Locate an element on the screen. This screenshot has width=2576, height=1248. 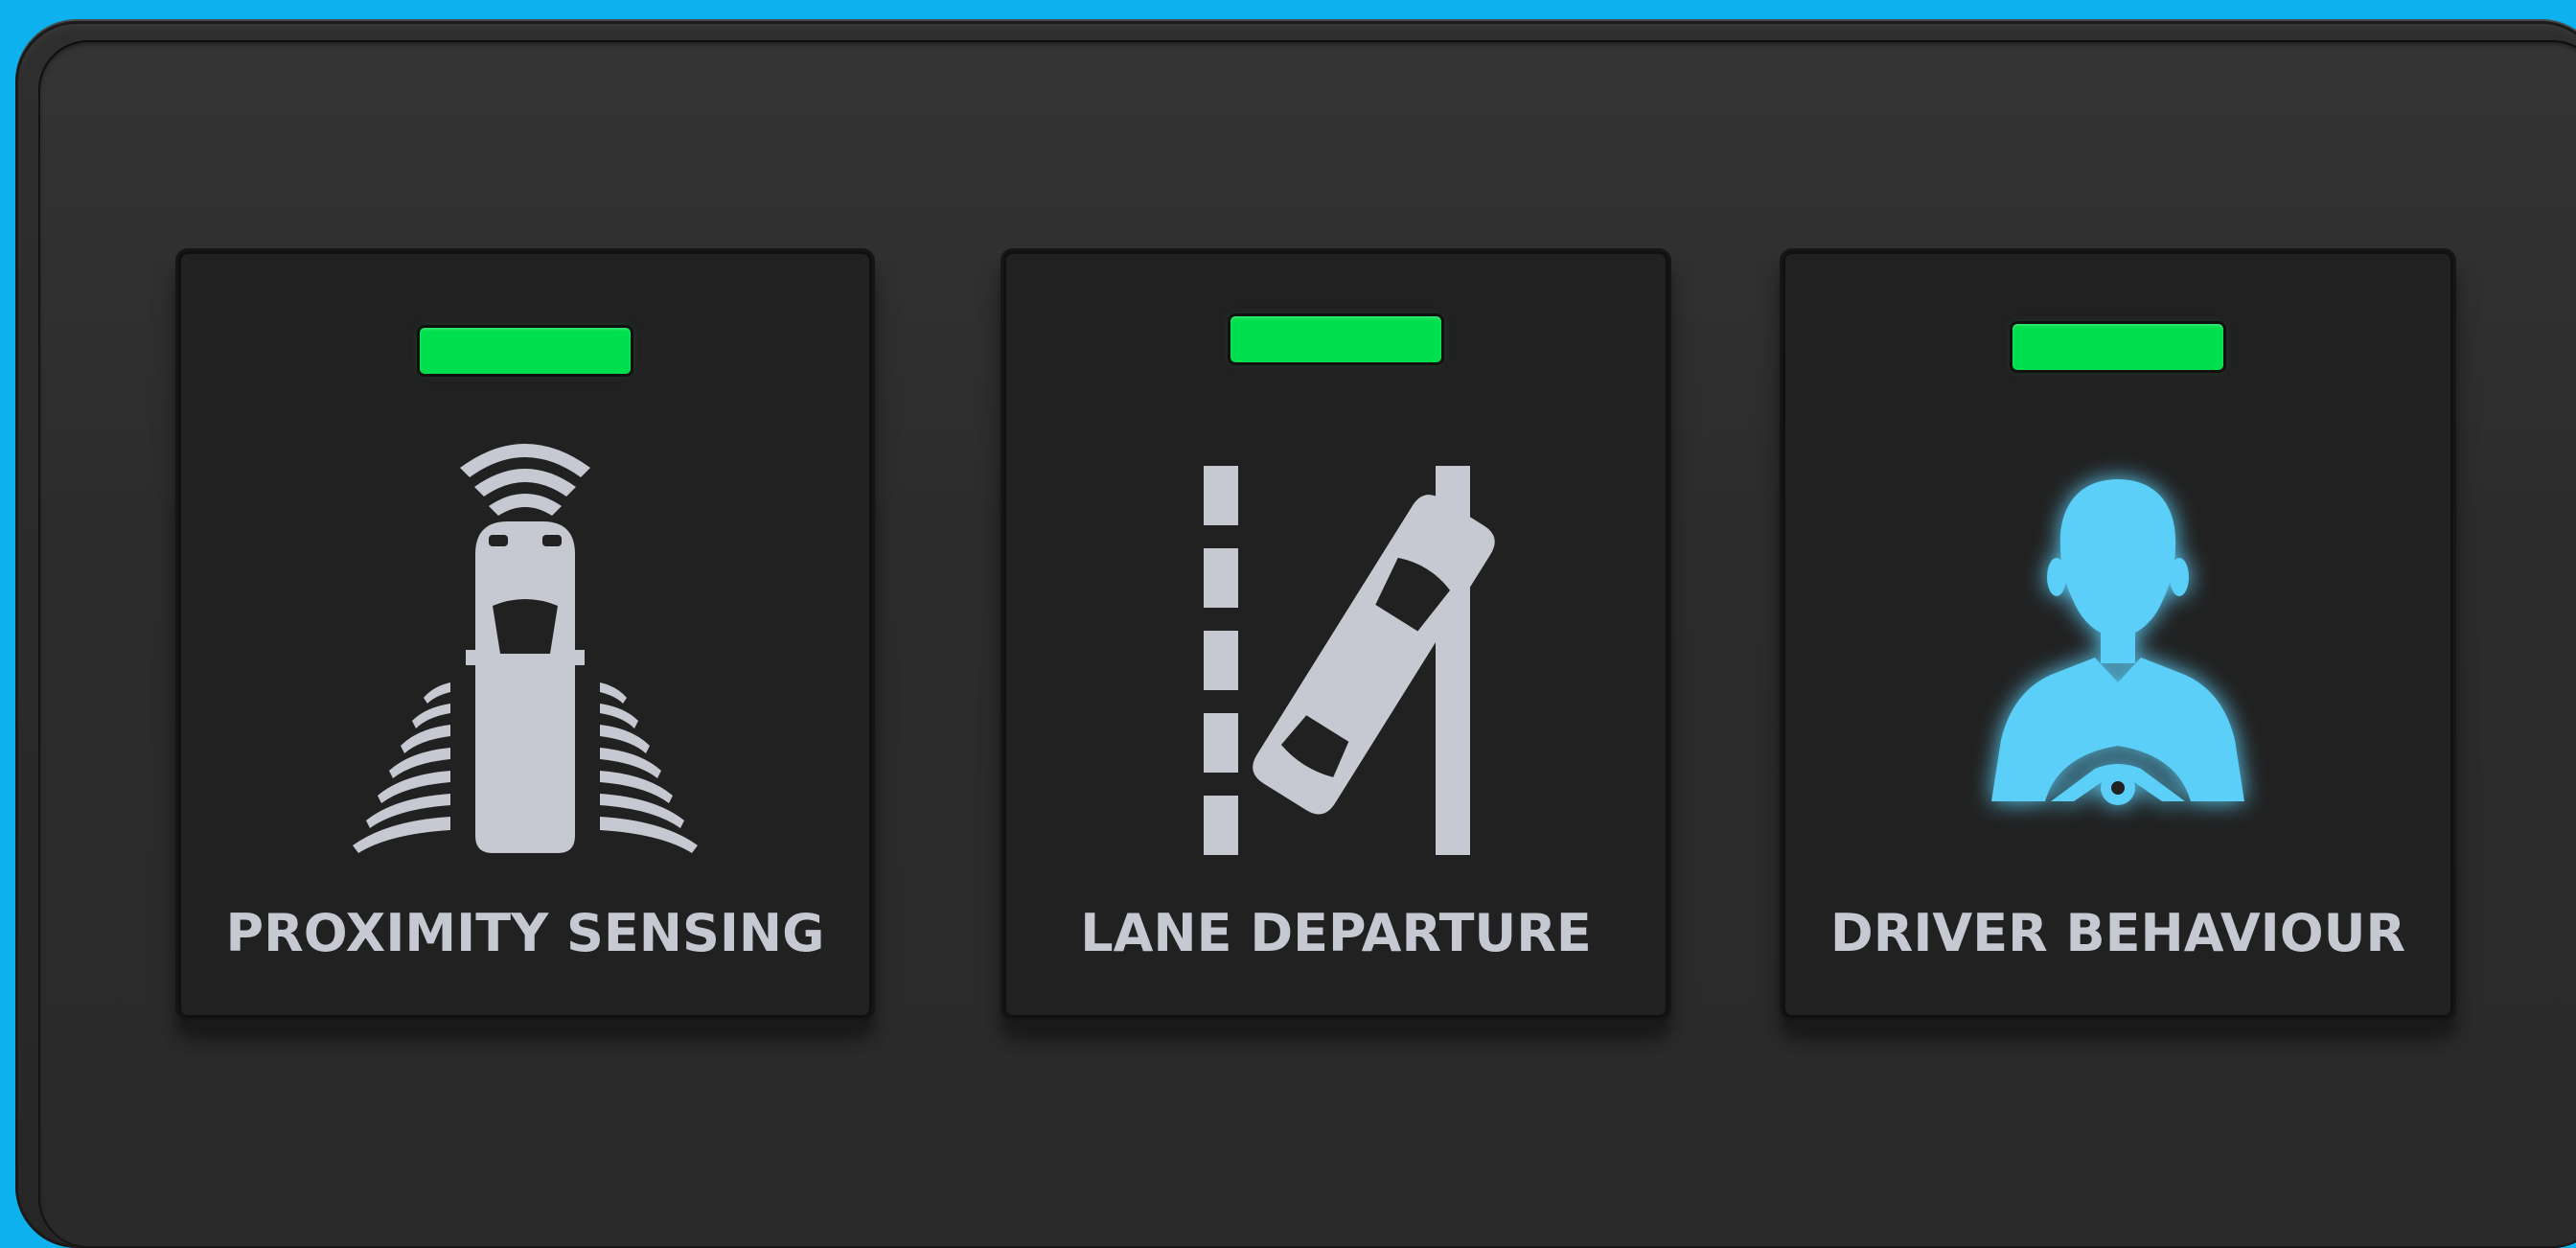
proximity-sensing-icon is located at coordinates (525, 642).